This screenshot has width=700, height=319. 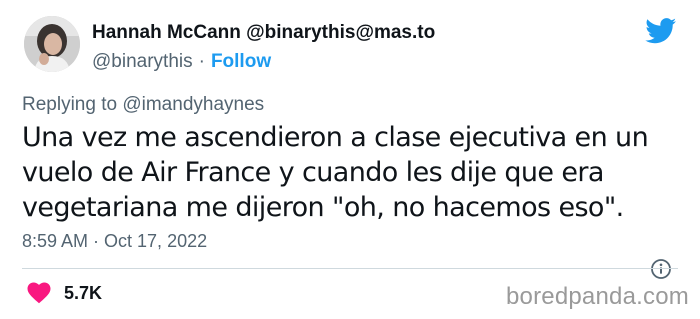 I want to click on avatar, so click(x=52, y=44).